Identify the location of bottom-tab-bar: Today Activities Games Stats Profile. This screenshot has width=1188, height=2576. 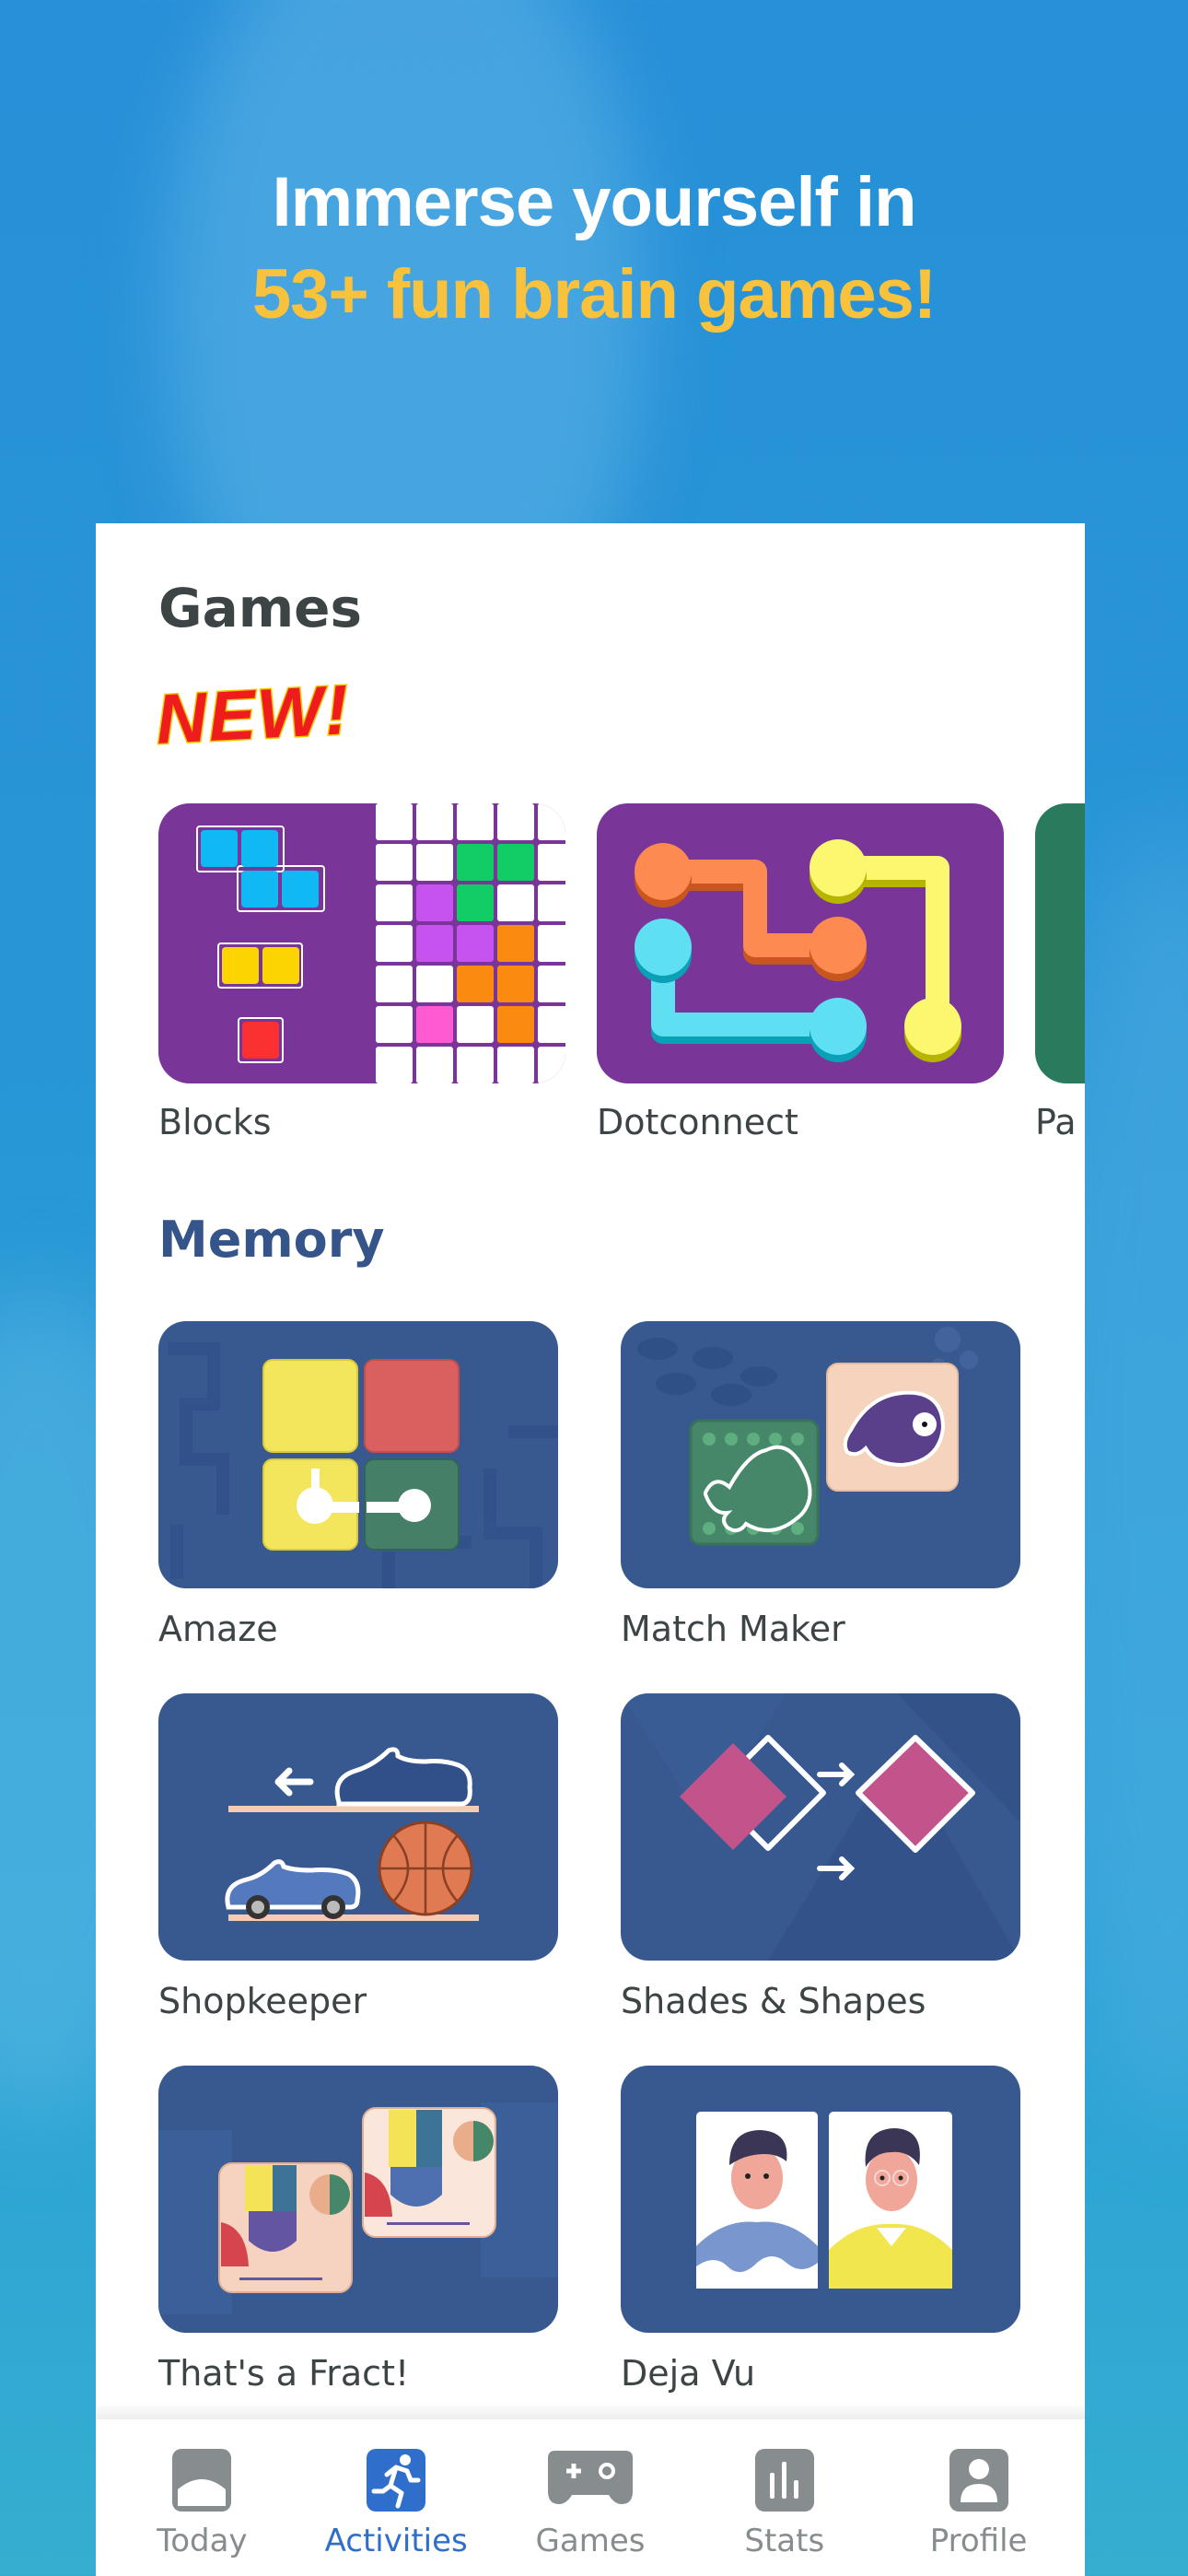
(590, 2497).